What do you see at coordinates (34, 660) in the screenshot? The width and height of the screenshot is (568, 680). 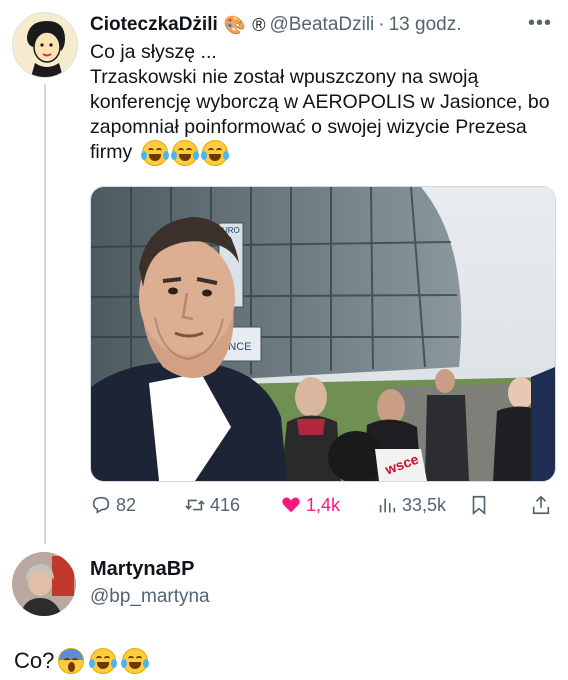 I see `reply-body: Co?` at bounding box center [34, 660].